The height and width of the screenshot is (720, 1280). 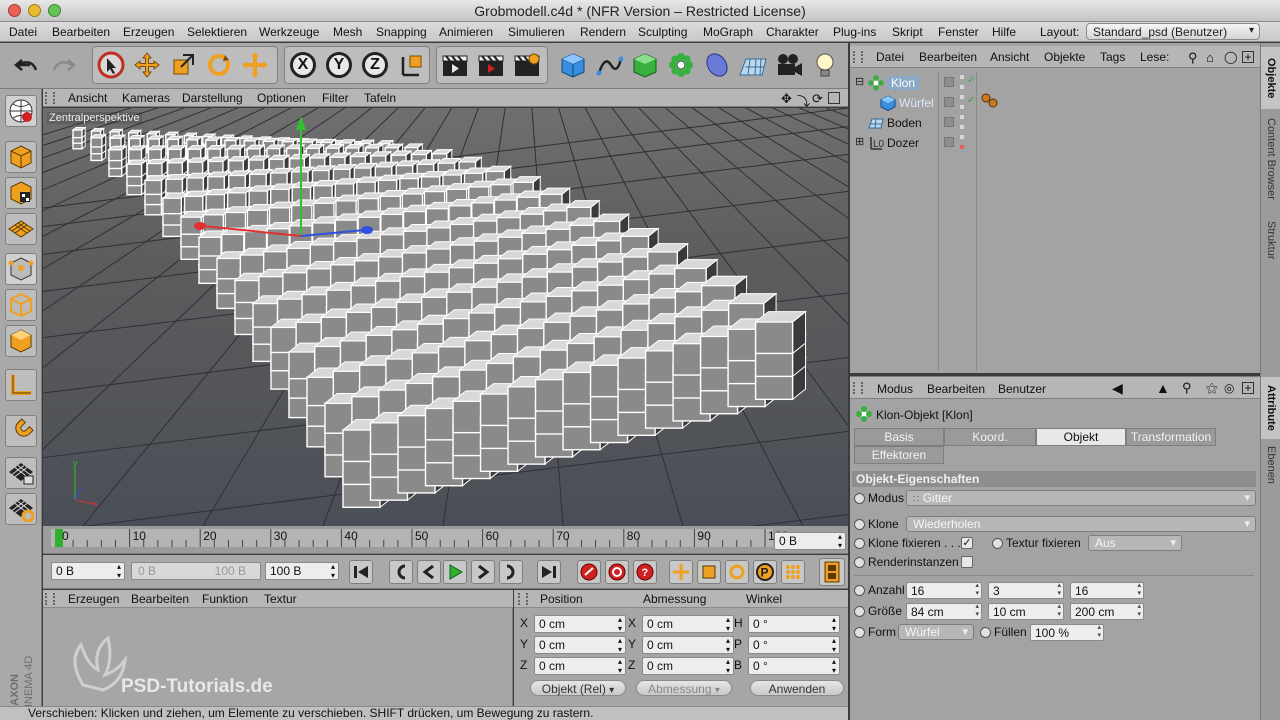 What do you see at coordinates (1081, 437) in the screenshot?
I see `tab-objekt: Objekt` at bounding box center [1081, 437].